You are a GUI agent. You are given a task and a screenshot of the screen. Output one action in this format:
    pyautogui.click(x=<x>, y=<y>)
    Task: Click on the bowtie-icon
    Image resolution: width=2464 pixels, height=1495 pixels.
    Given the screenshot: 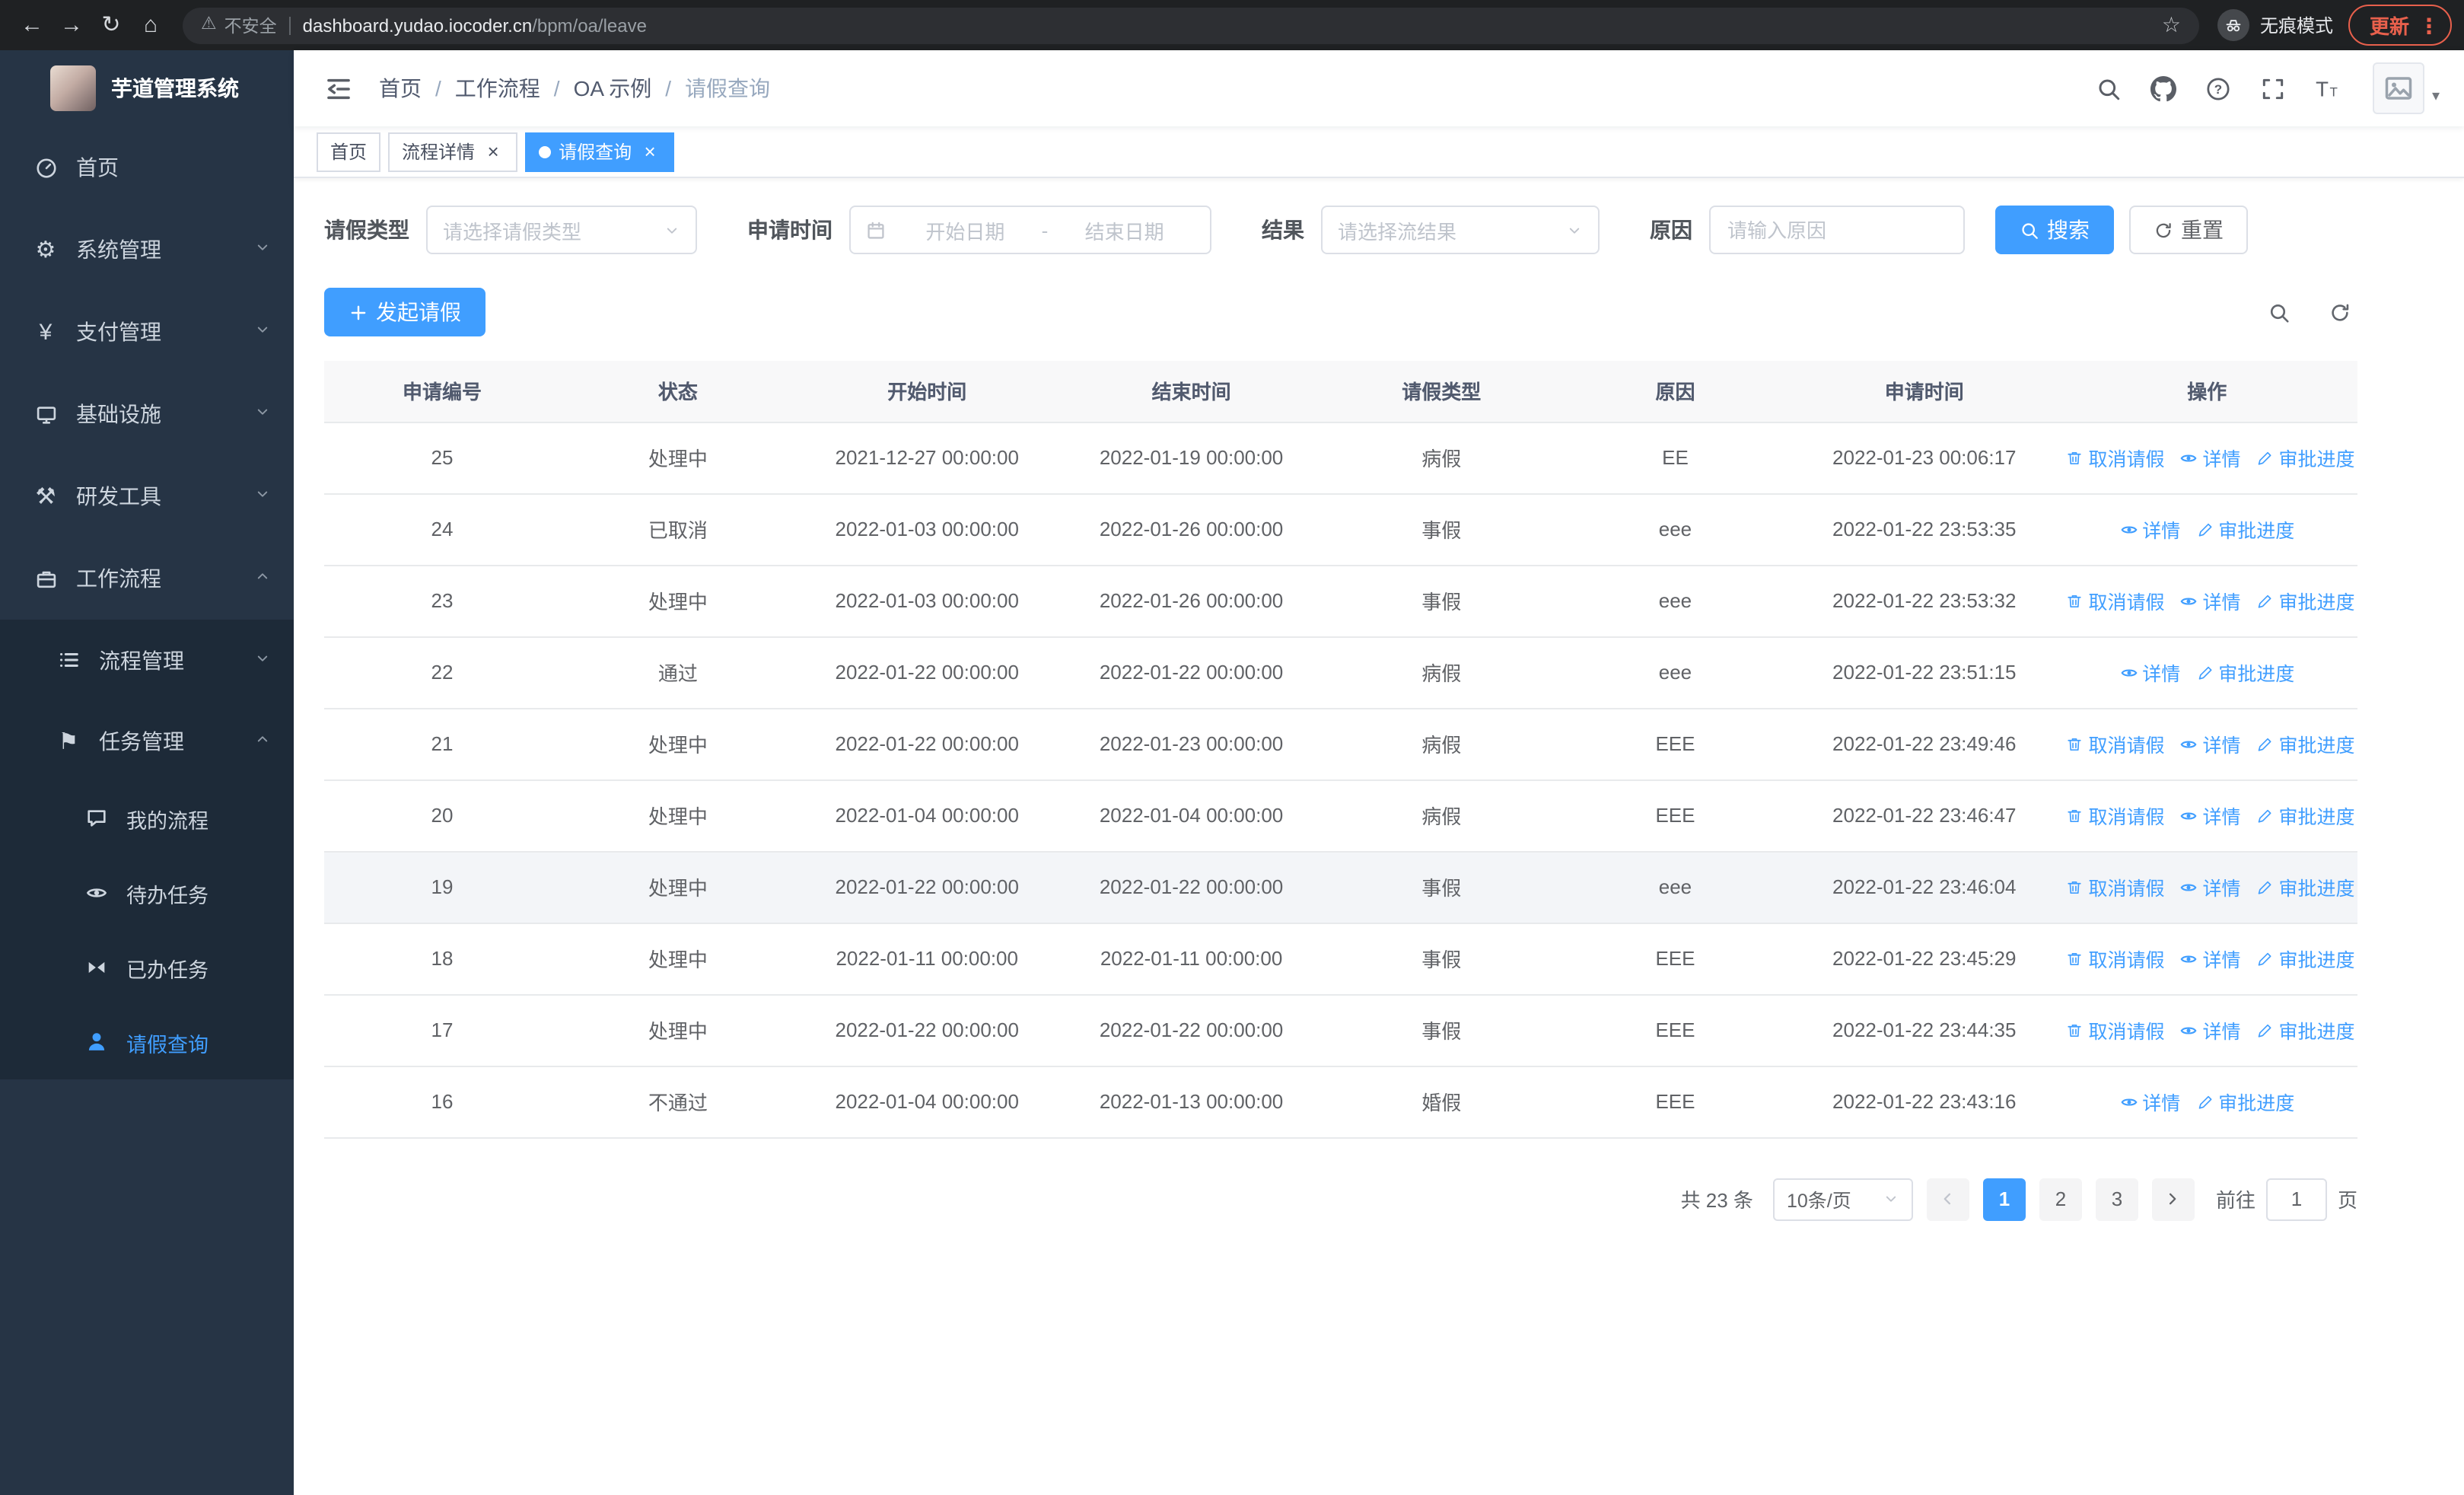 What is the action you would take?
    pyautogui.click(x=96, y=968)
    